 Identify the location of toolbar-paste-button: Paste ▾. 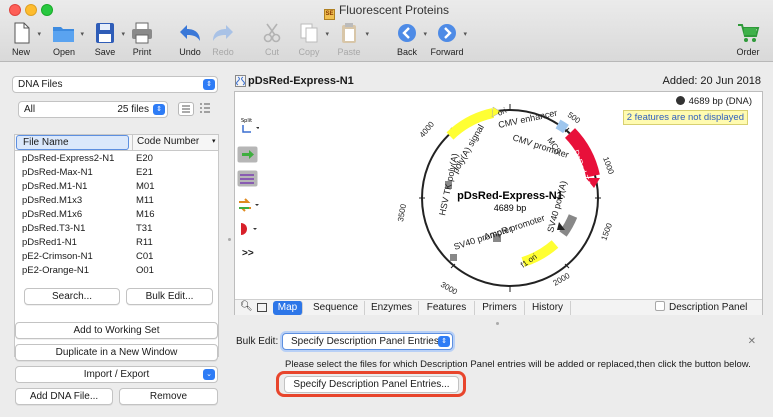
(349, 40).